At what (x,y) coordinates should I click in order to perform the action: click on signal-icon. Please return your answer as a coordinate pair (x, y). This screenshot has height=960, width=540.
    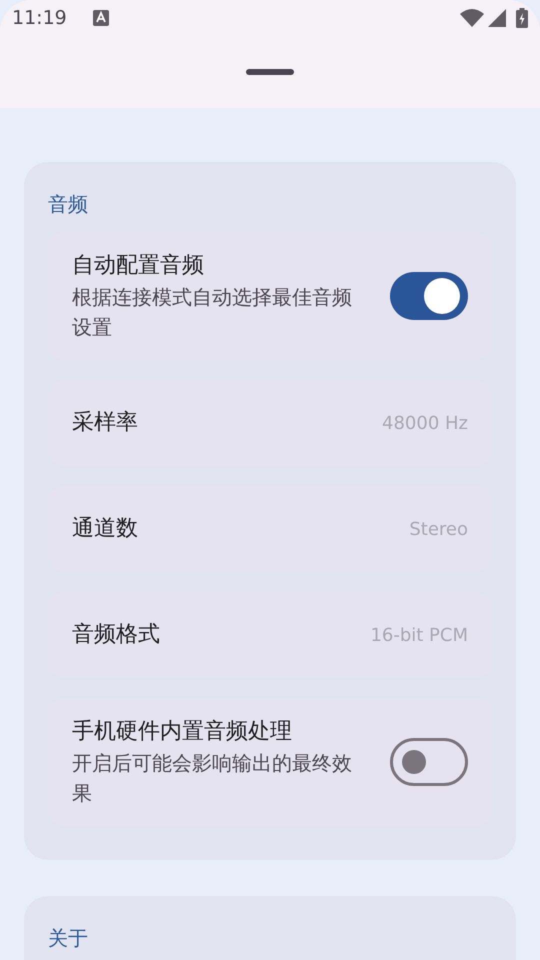
    Looking at the image, I should click on (497, 18).